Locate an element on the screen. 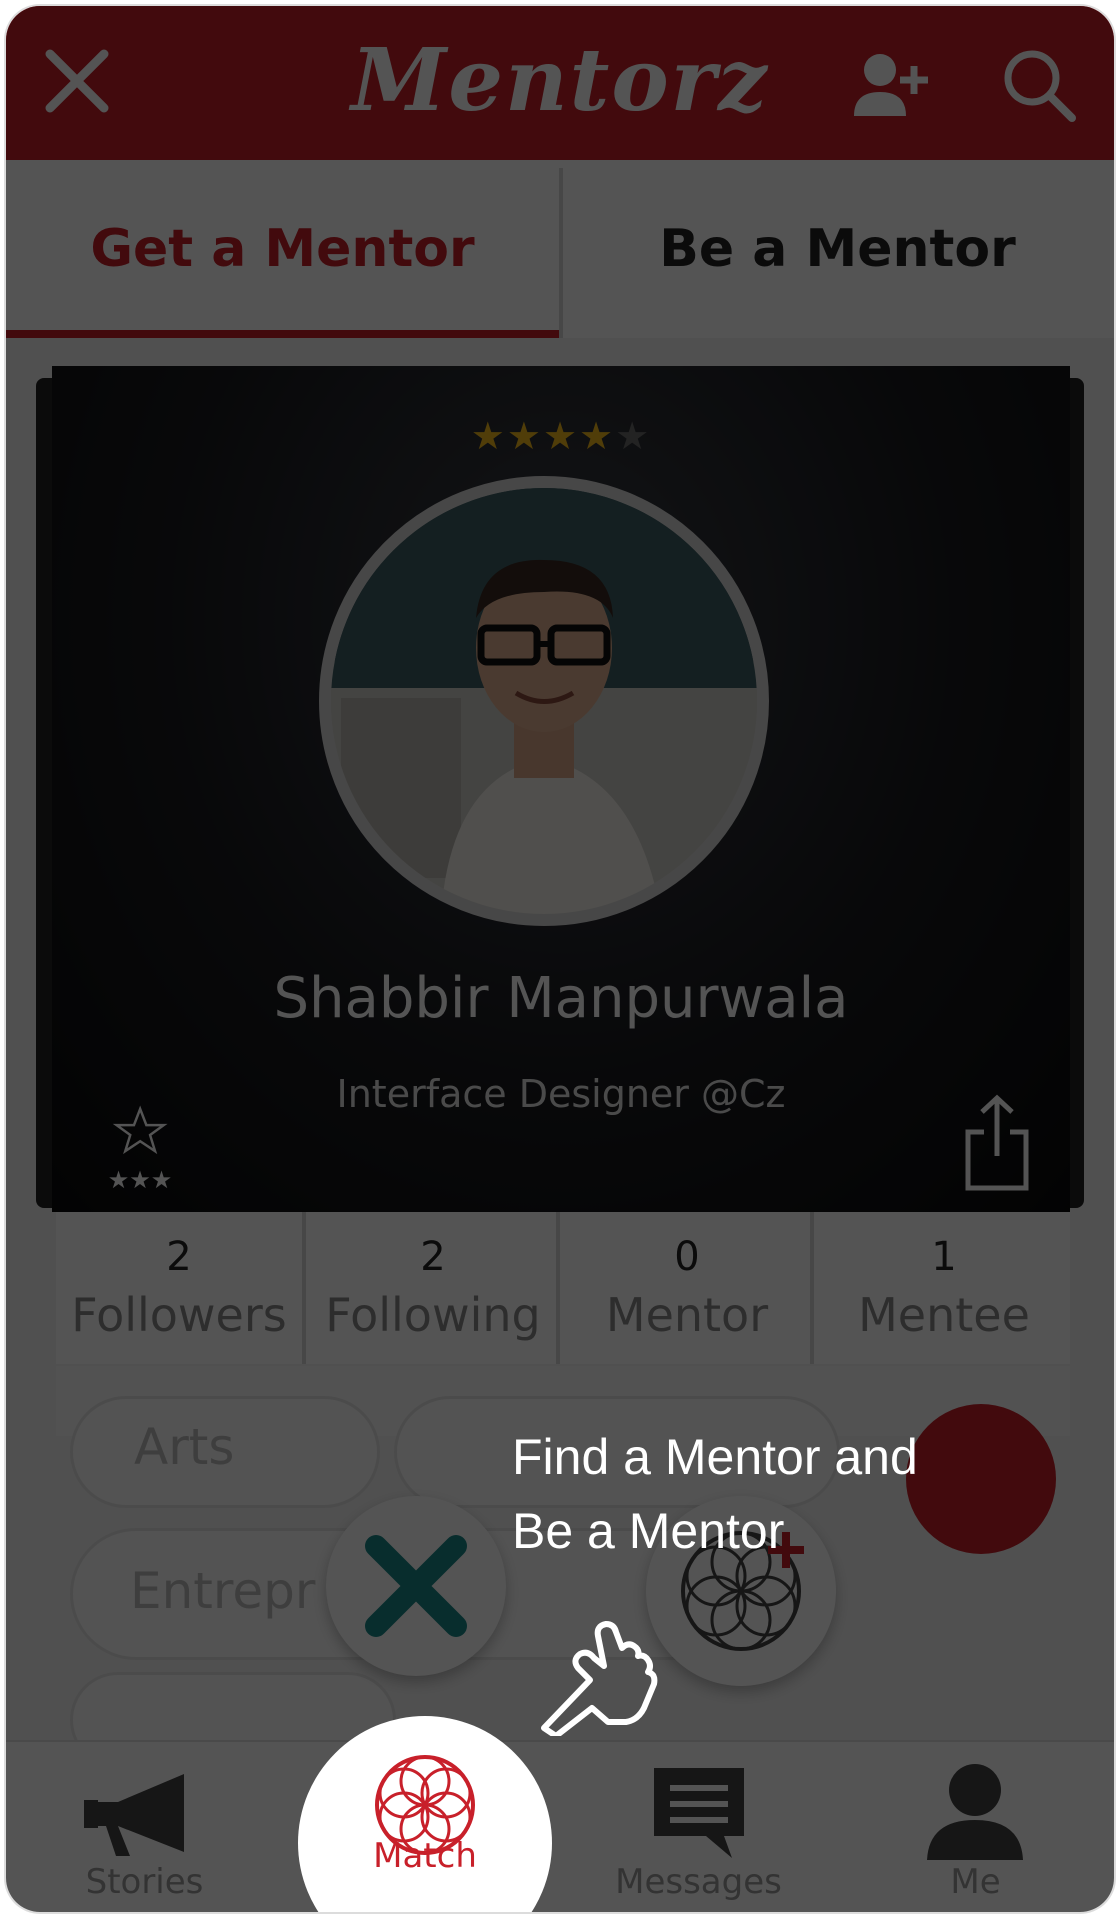 The height and width of the screenshot is (1918, 1120). person-icon is located at coordinates (975, 1812).